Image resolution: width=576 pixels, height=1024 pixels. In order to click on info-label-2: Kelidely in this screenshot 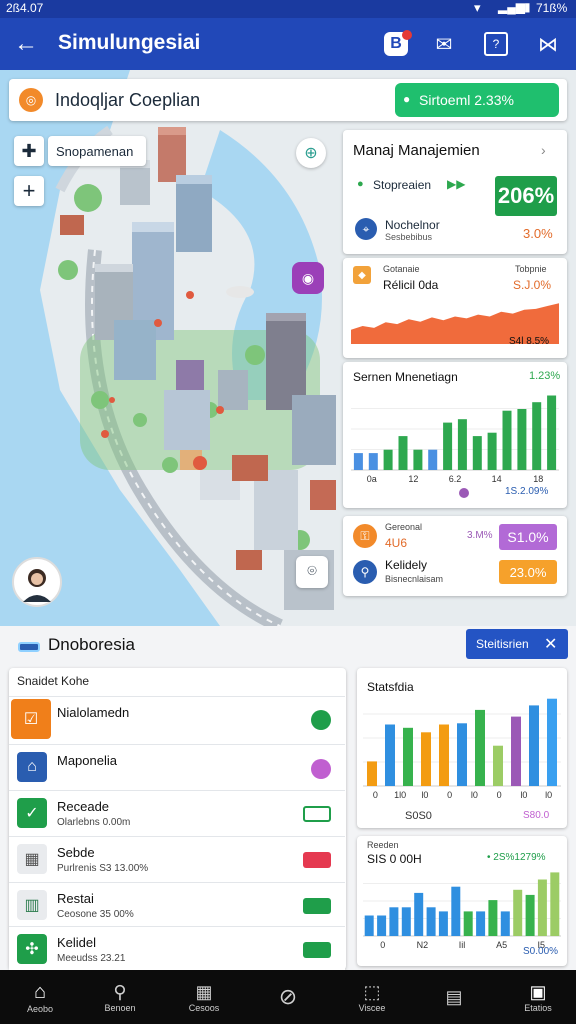, I will do `click(406, 565)`.